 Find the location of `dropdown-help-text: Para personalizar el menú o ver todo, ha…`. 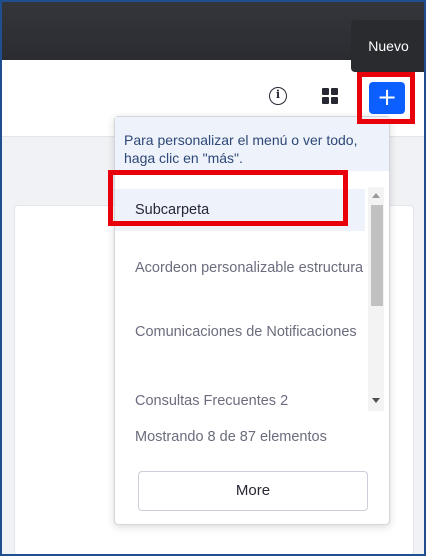

dropdown-help-text: Para personalizar el menú o ver todo, ha… is located at coordinates (252, 144).